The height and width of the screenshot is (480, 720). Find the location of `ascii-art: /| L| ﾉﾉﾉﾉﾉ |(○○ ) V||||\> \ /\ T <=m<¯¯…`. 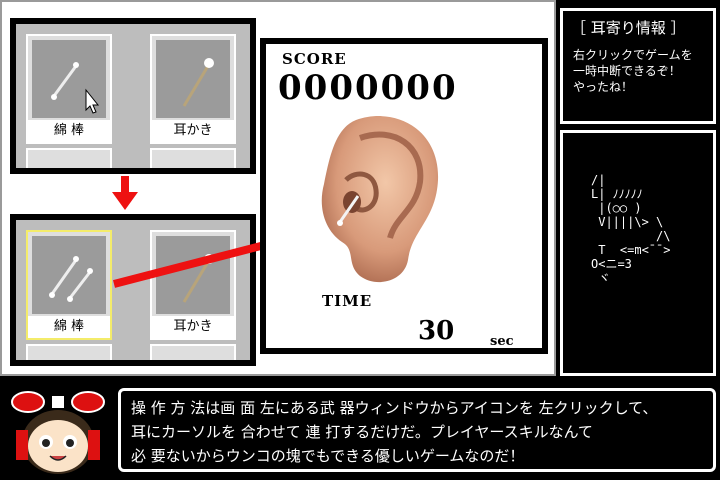

ascii-art: /| L| ﾉﾉﾉﾉﾉ |(○○ ) V||||\> \ /\ T <=m<¯¯… is located at coordinates (631, 229).